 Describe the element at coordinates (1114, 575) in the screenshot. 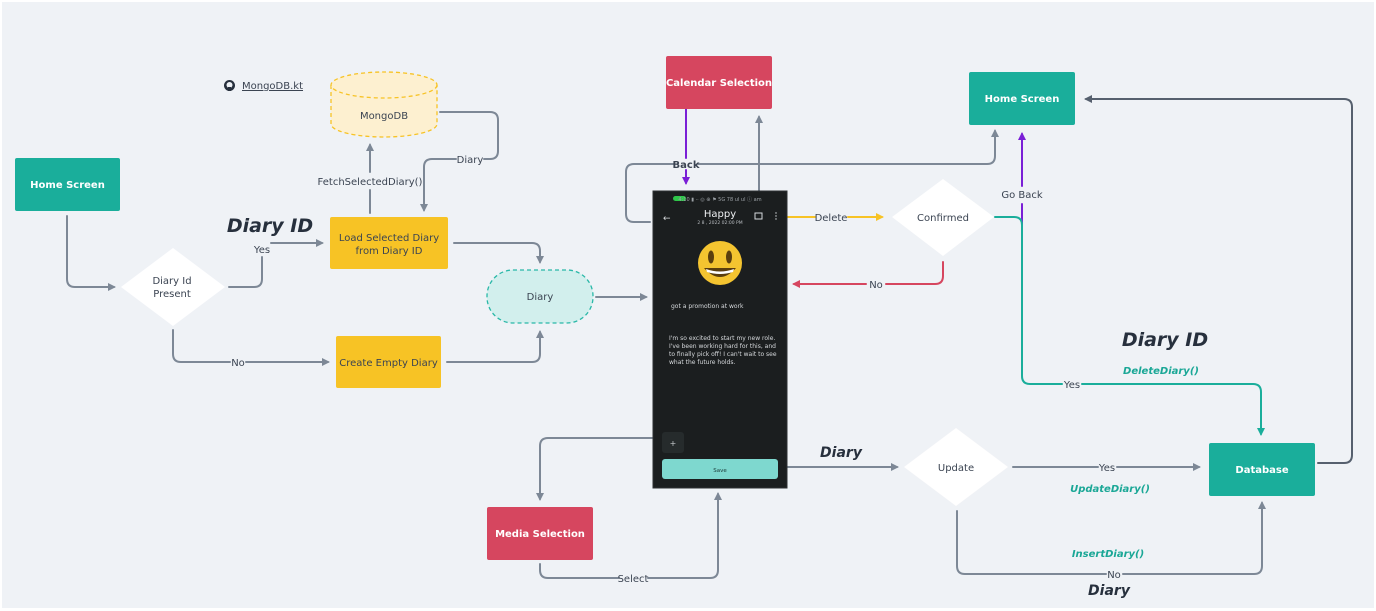

I see `edge-label-no-insert: No` at that location.